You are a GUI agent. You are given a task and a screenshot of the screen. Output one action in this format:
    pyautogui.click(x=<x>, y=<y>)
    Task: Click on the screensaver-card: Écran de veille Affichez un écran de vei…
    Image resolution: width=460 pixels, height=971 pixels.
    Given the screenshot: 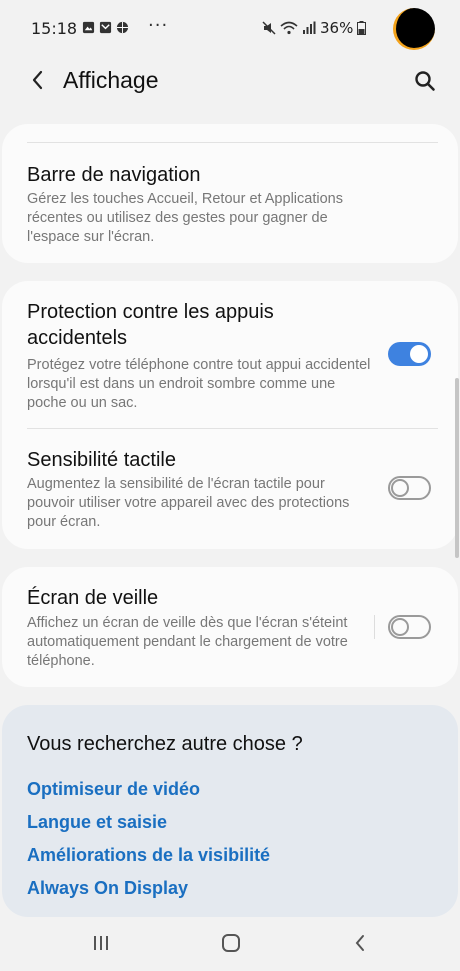 What is the action you would take?
    pyautogui.click(x=230, y=627)
    